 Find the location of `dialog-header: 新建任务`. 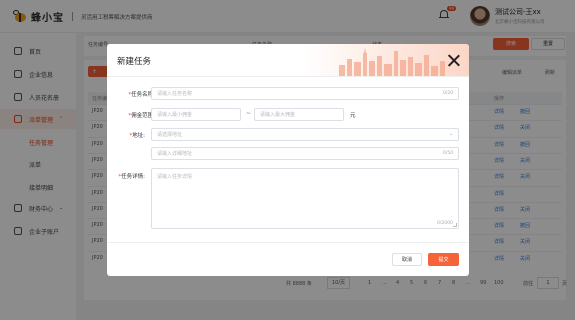

dialog-header: 新建任务 is located at coordinates (288, 60).